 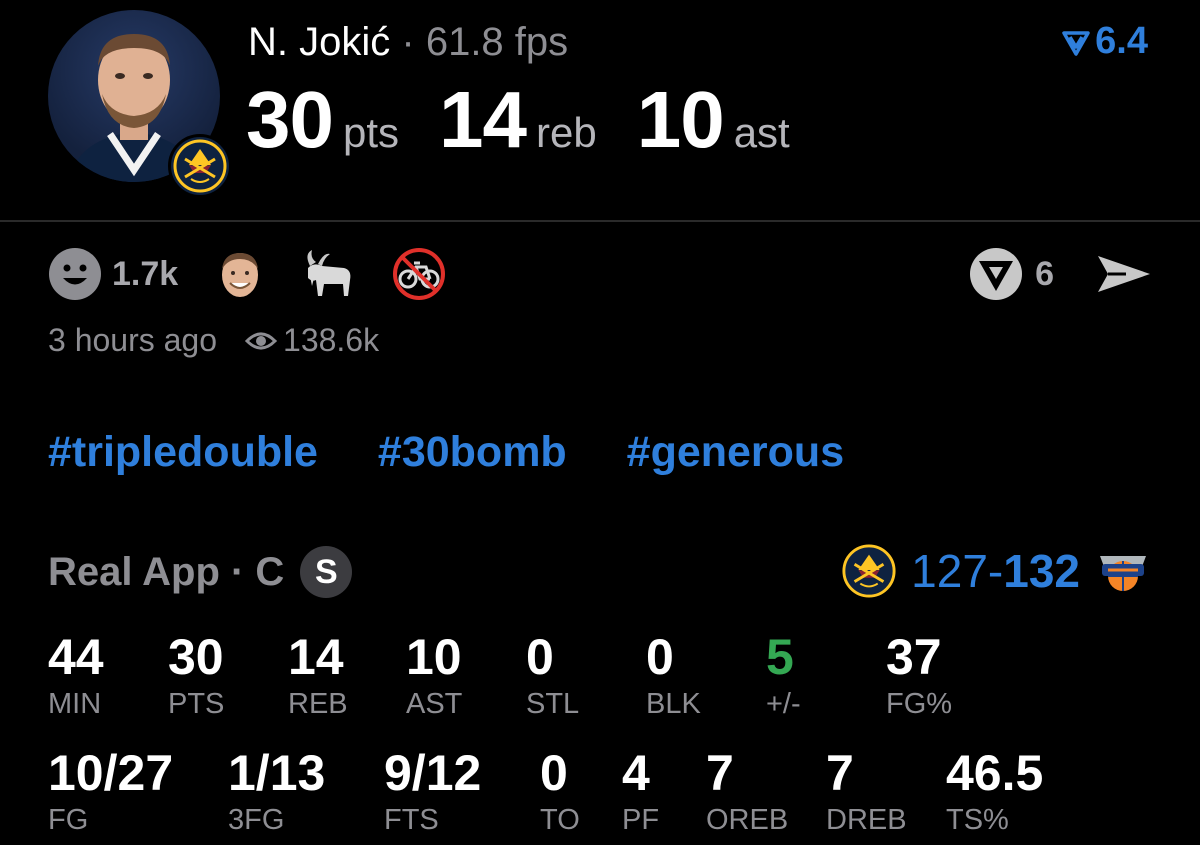 I want to click on player-face-reaction-icon, so click(x=240, y=274).